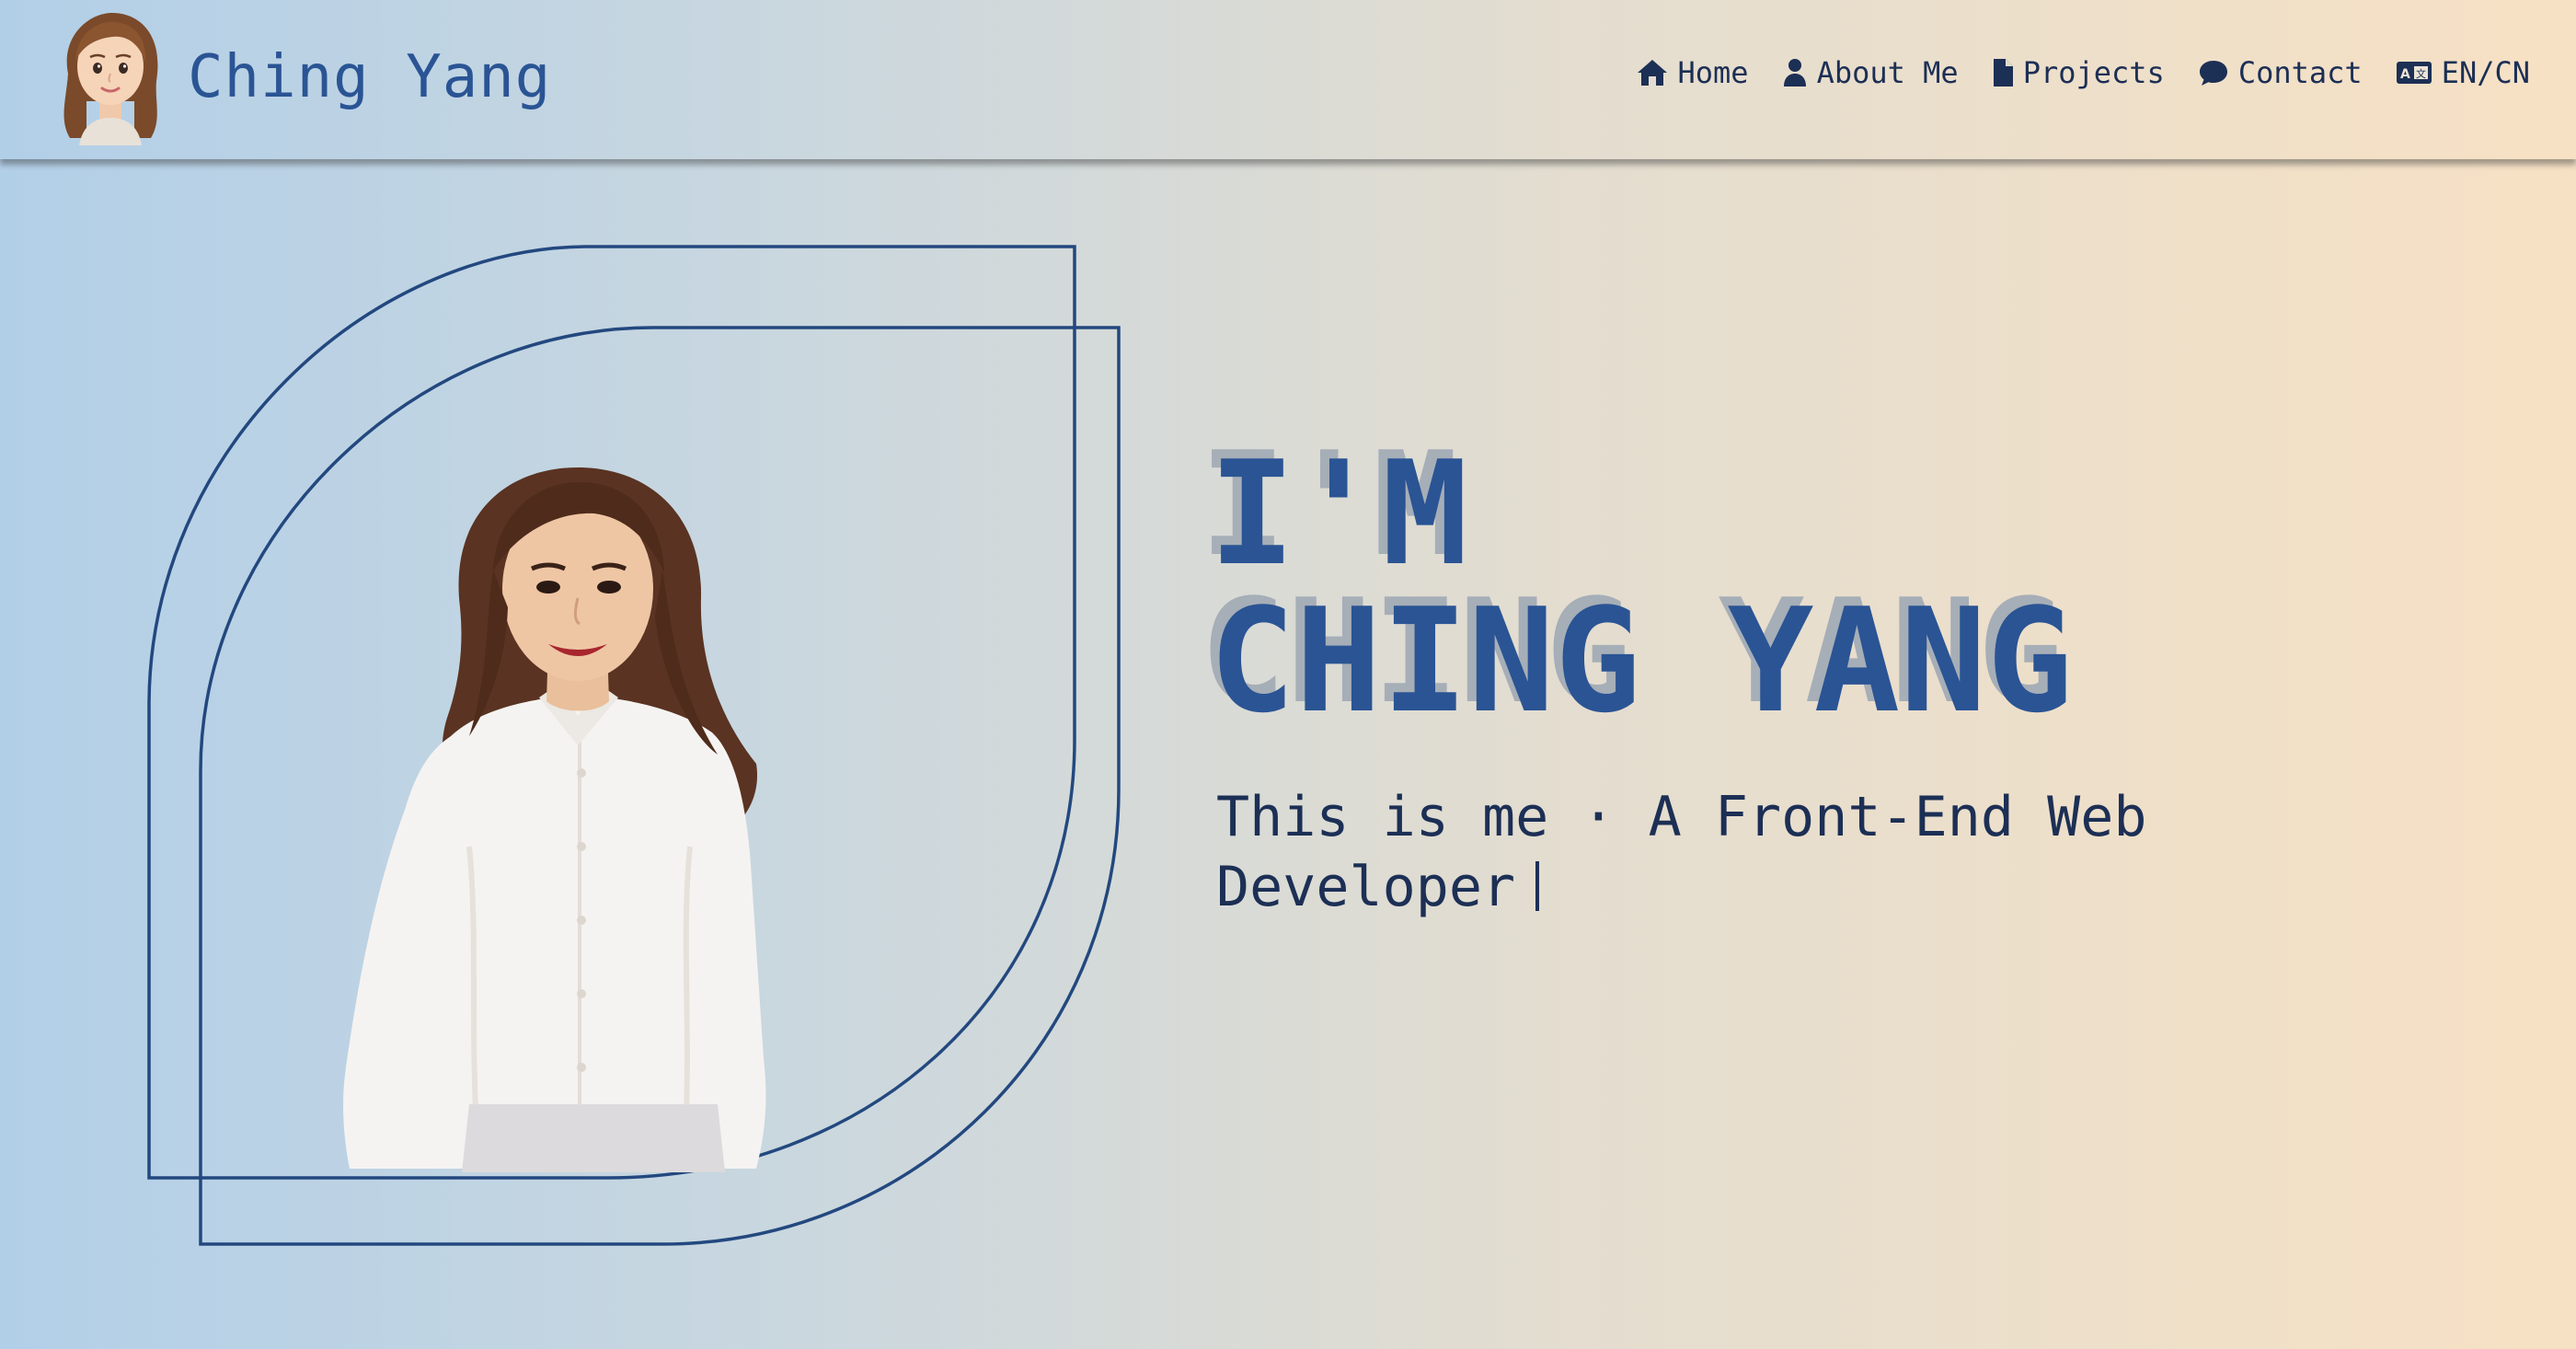 The image size is (2576, 1349). I want to click on nav-projects: Projects, so click(2078, 72).